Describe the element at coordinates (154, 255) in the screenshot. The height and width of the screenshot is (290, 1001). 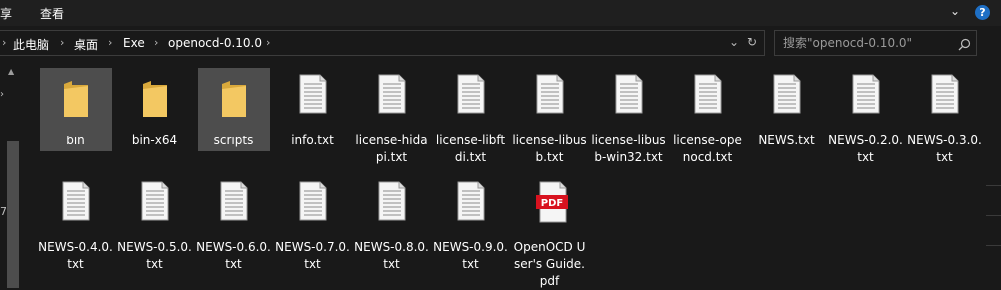
I see `file-name-label: NEWS-0.5.0.txt` at that location.